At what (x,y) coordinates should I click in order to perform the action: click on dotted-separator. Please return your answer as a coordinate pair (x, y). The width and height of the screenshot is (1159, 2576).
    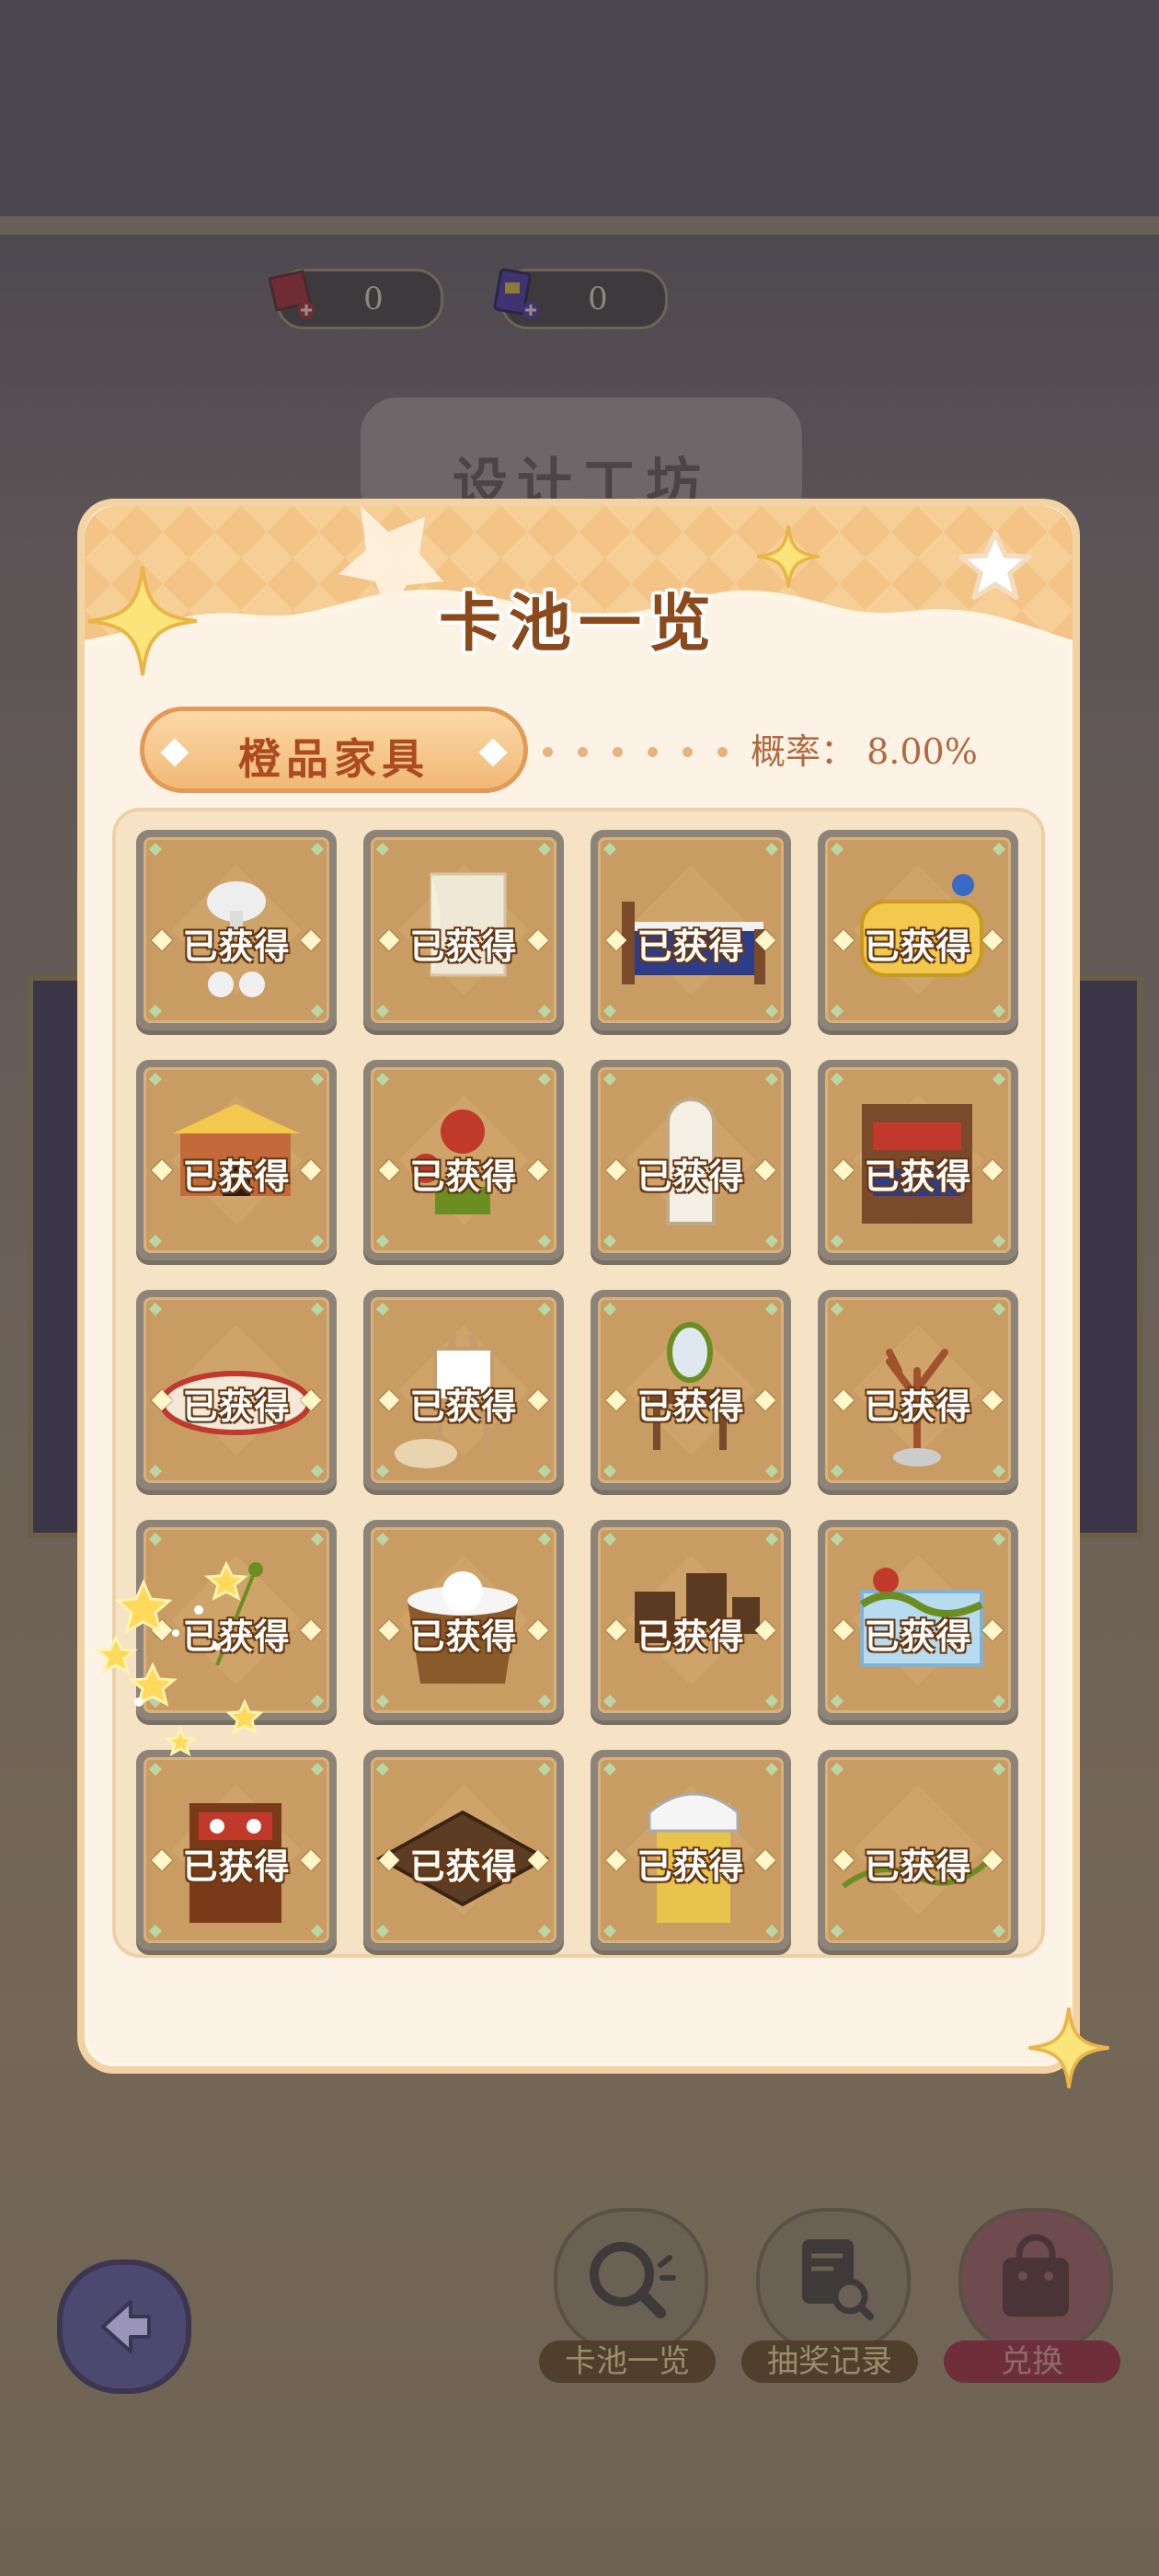
    Looking at the image, I should click on (647, 752).